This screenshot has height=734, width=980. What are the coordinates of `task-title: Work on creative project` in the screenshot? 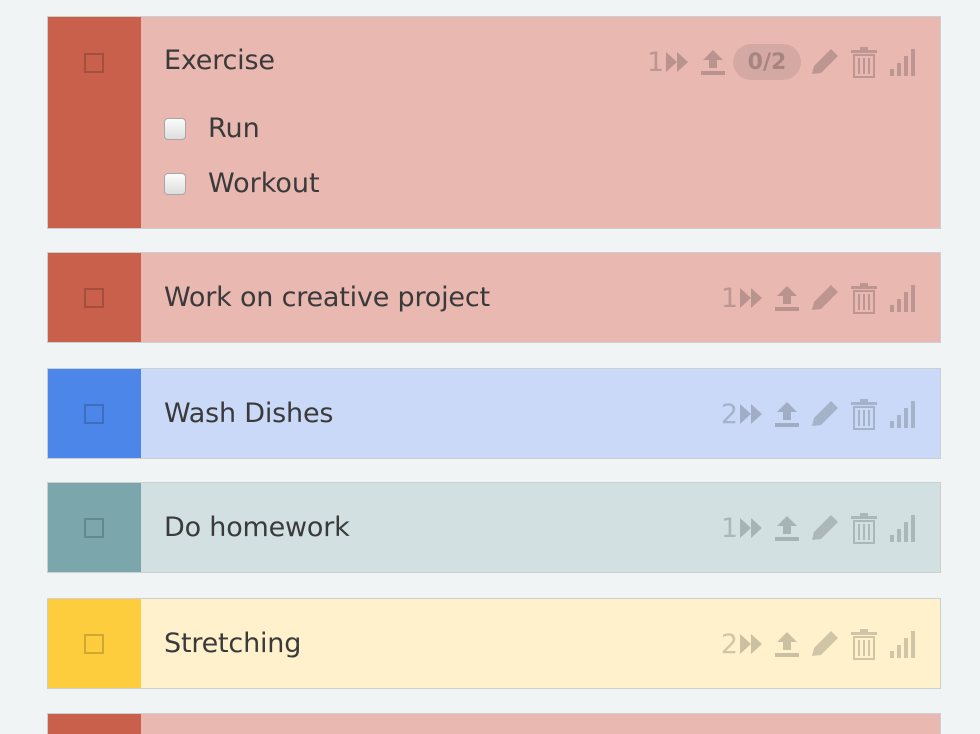 It's located at (327, 297).